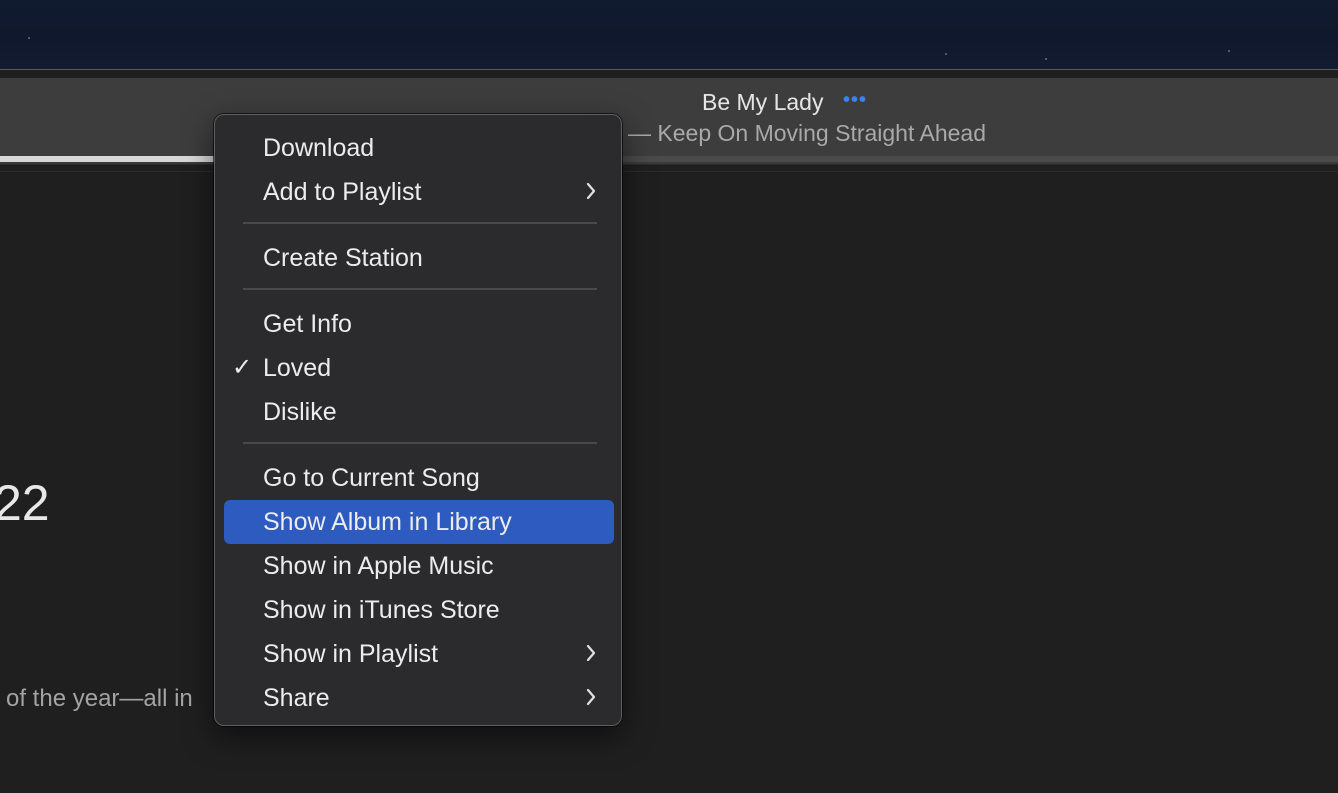  Describe the element at coordinates (807, 133) in the screenshot. I see `track-subtitle: — Keep On Moving Straight Ahead` at that location.